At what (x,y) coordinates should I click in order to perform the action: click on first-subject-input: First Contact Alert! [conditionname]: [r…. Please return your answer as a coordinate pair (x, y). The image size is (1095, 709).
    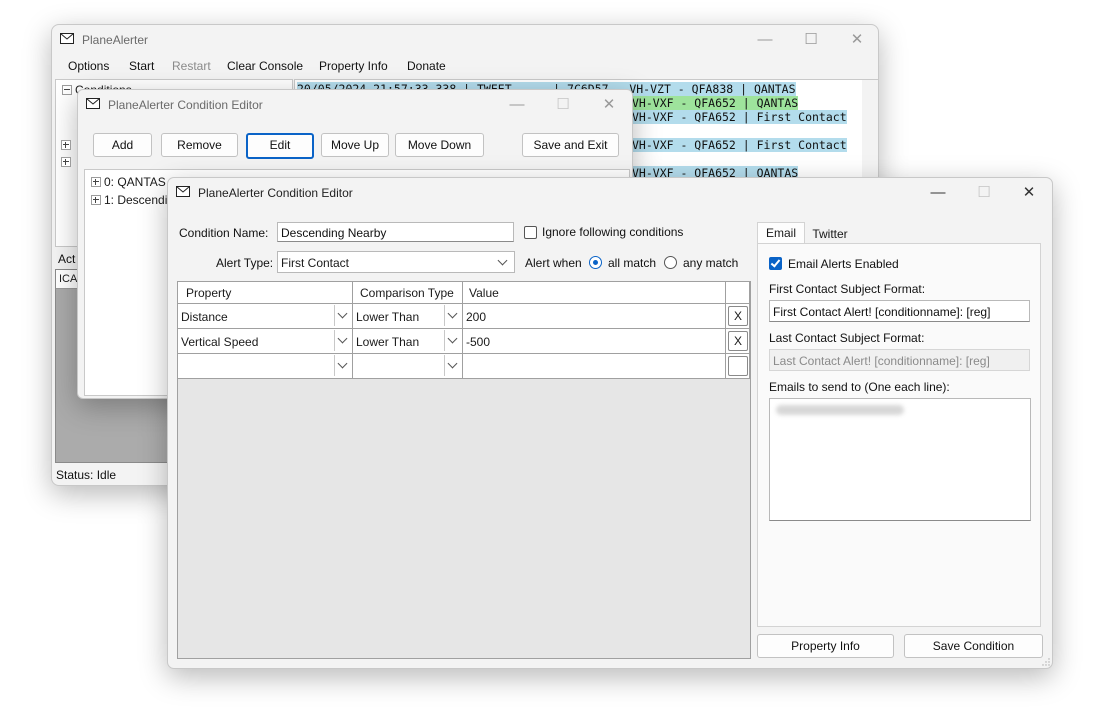
    Looking at the image, I should click on (899, 311).